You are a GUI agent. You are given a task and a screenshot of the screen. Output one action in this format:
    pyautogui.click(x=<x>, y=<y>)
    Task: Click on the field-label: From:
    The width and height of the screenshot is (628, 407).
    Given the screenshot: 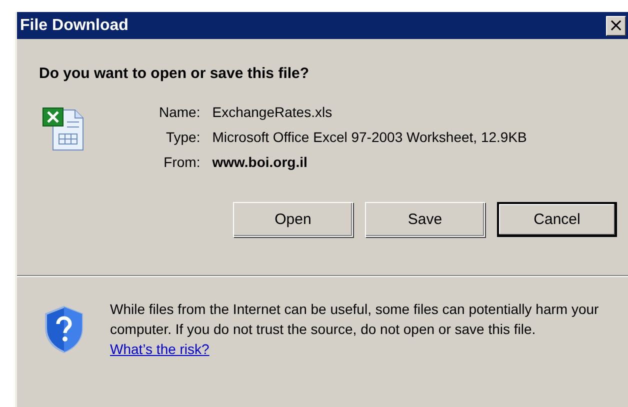 What is the action you would take?
    pyautogui.click(x=181, y=162)
    